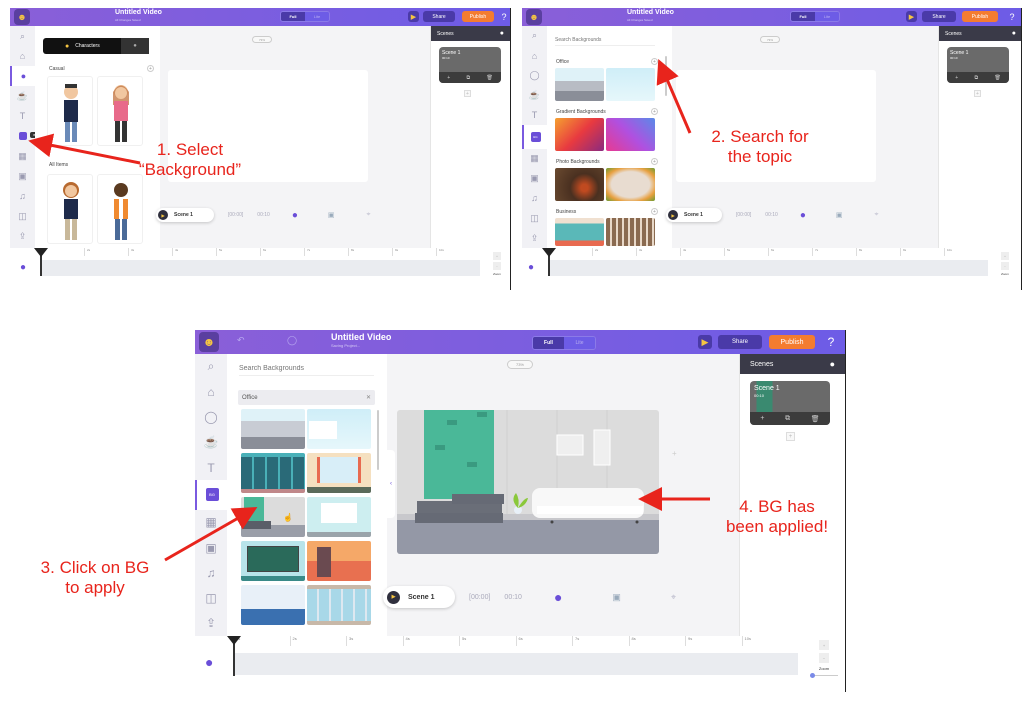 Image resolution: width=1024 pixels, height=706 pixels. Describe the element at coordinates (760, 146) in the screenshot. I see `annotation-step-2: 2. Search for the topic` at that location.